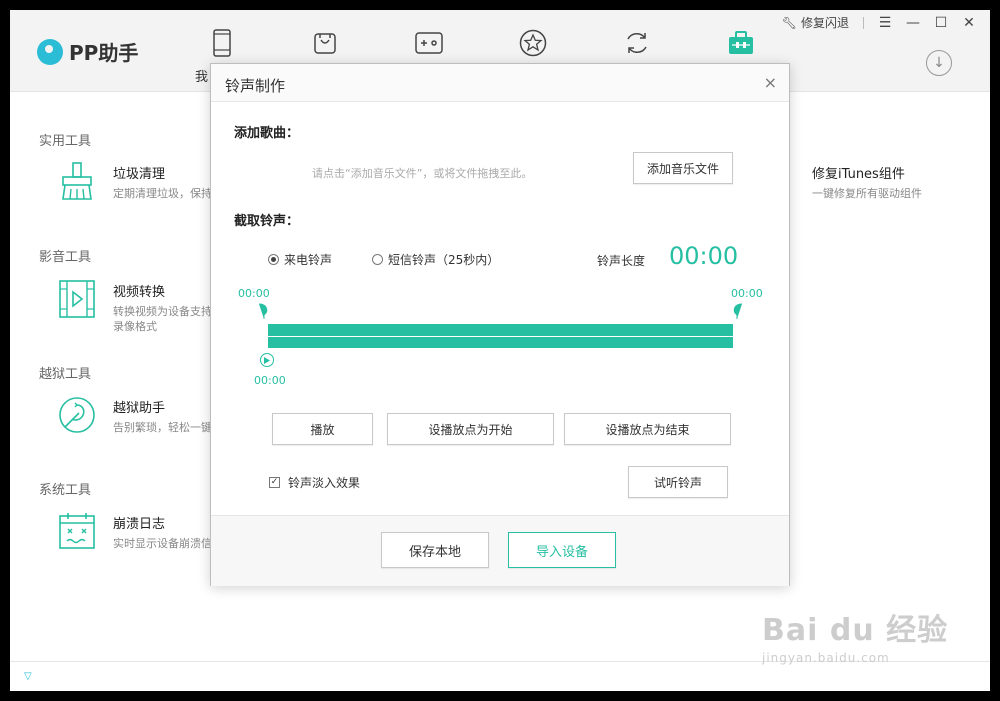  What do you see at coordinates (939, 63) in the screenshot?
I see `download-icon: ↓` at bounding box center [939, 63].